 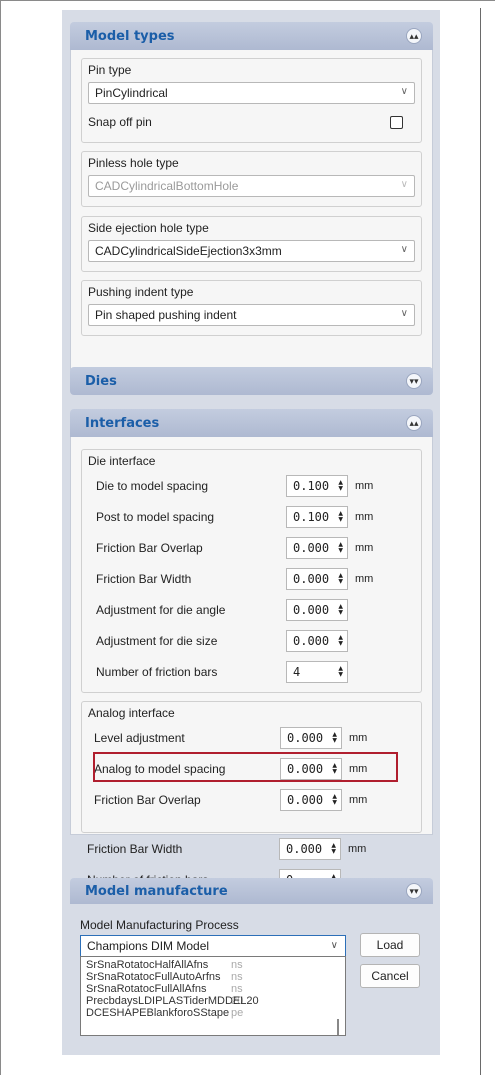 What do you see at coordinates (130, 36) in the screenshot?
I see `model-types-title: Model types` at bounding box center [130, 36].